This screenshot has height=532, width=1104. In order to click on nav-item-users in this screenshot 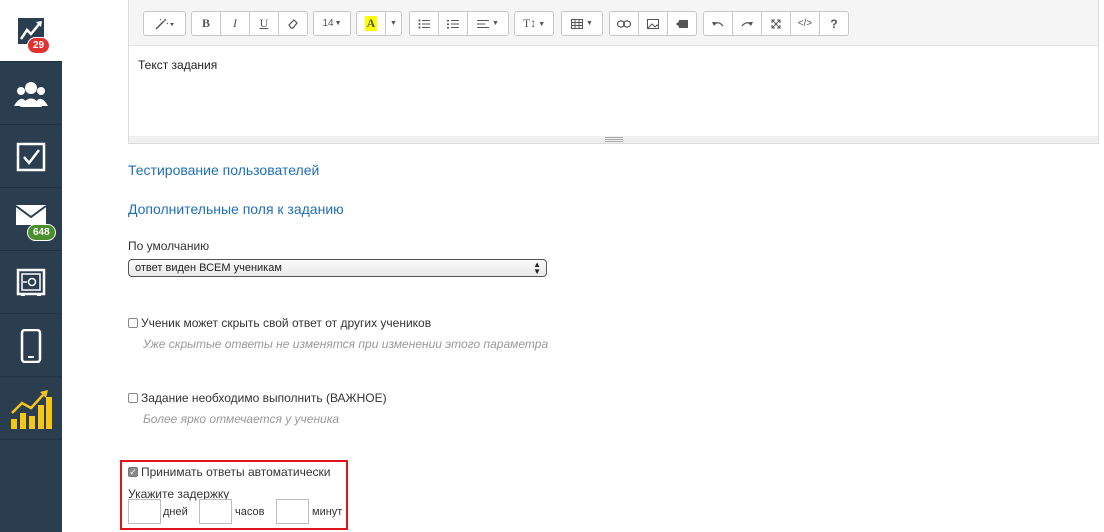, I will do `click(31, 94)`.